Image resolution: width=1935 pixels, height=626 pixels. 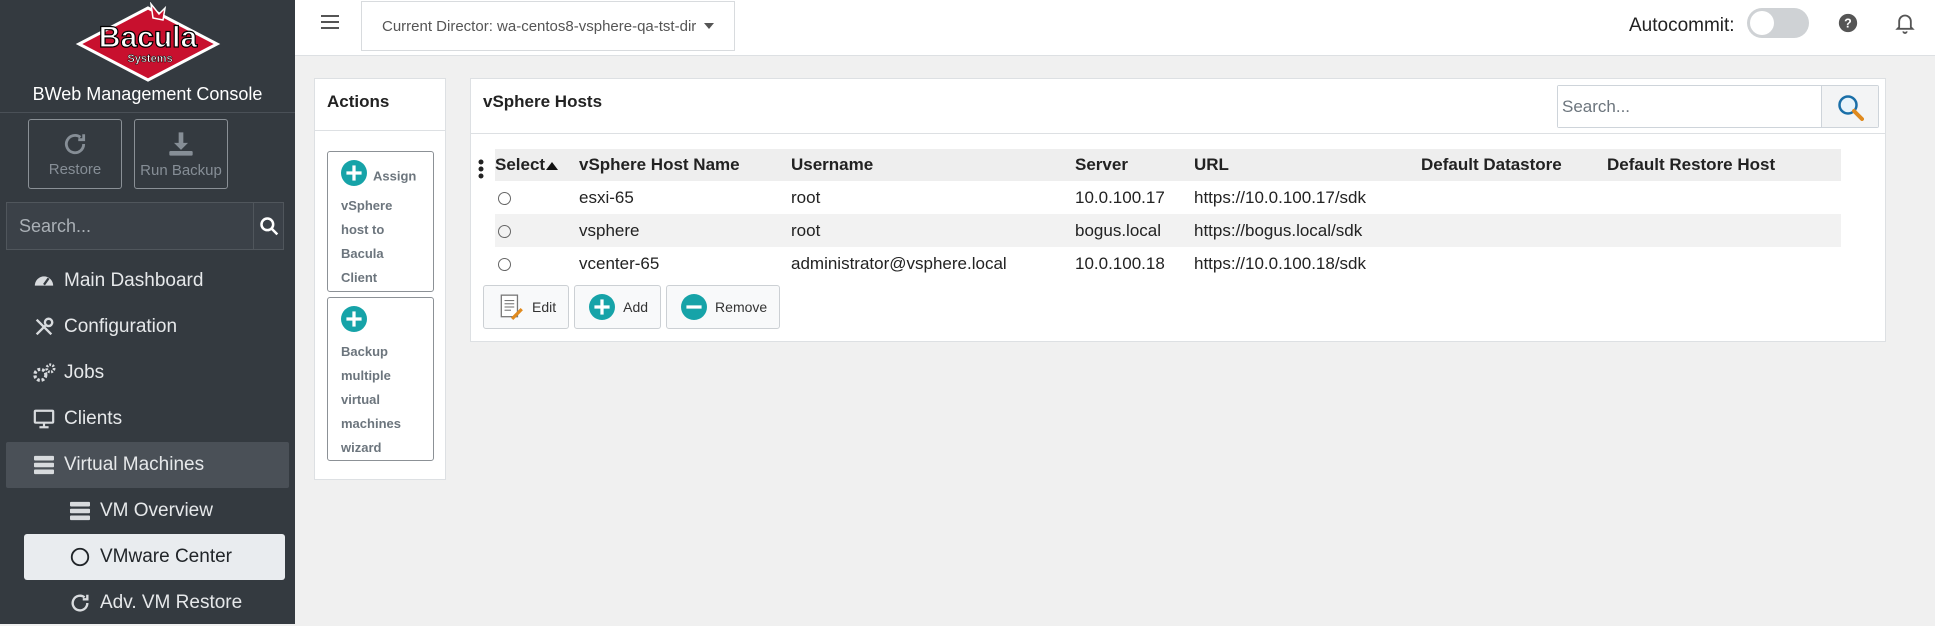 What do you see at coordinates (362, 253) in the screenshot?
I see `assign-label-line: Bacula` at bounding box center [362, 253].